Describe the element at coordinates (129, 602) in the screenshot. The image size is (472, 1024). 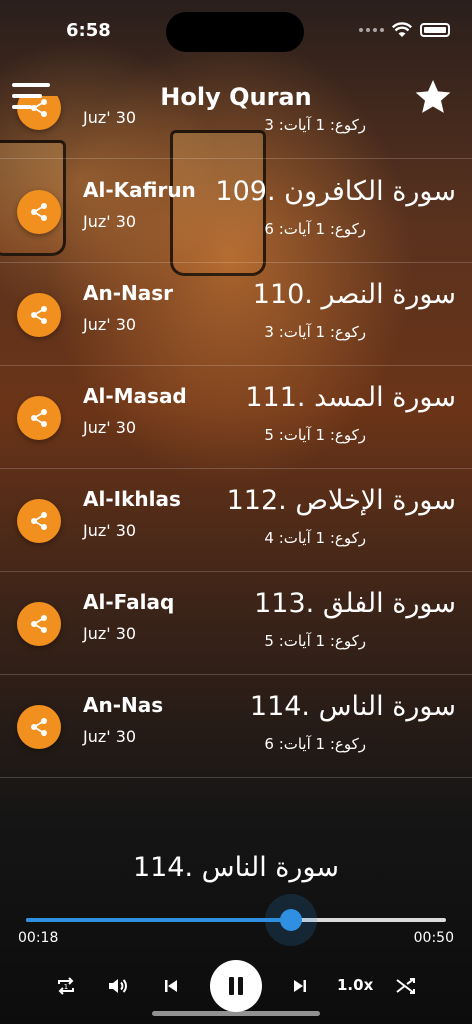
I see `surah-english-name: Al-Falaq` at that location.